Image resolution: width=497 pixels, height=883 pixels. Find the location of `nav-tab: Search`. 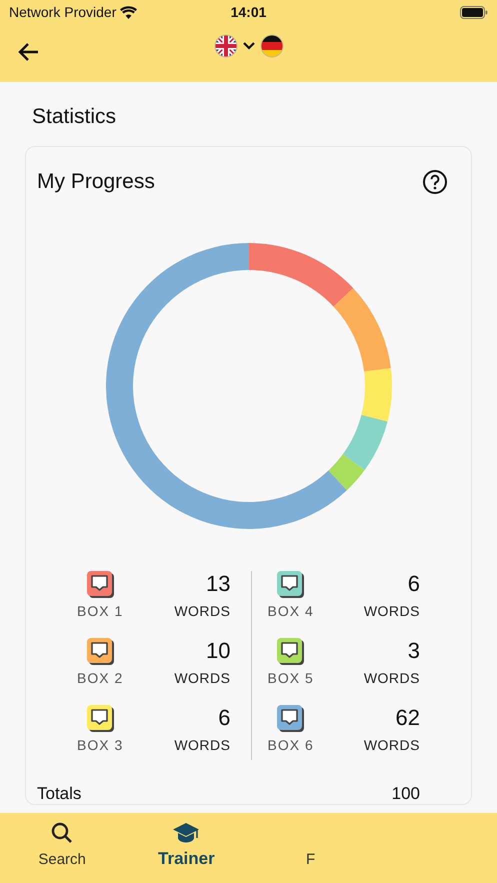

nav-tab: Search is located at coordinates (62, 848).